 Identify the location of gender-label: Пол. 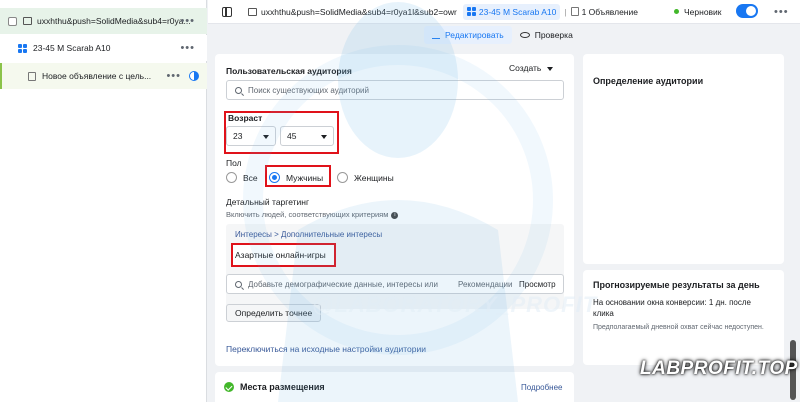
(234, 163).